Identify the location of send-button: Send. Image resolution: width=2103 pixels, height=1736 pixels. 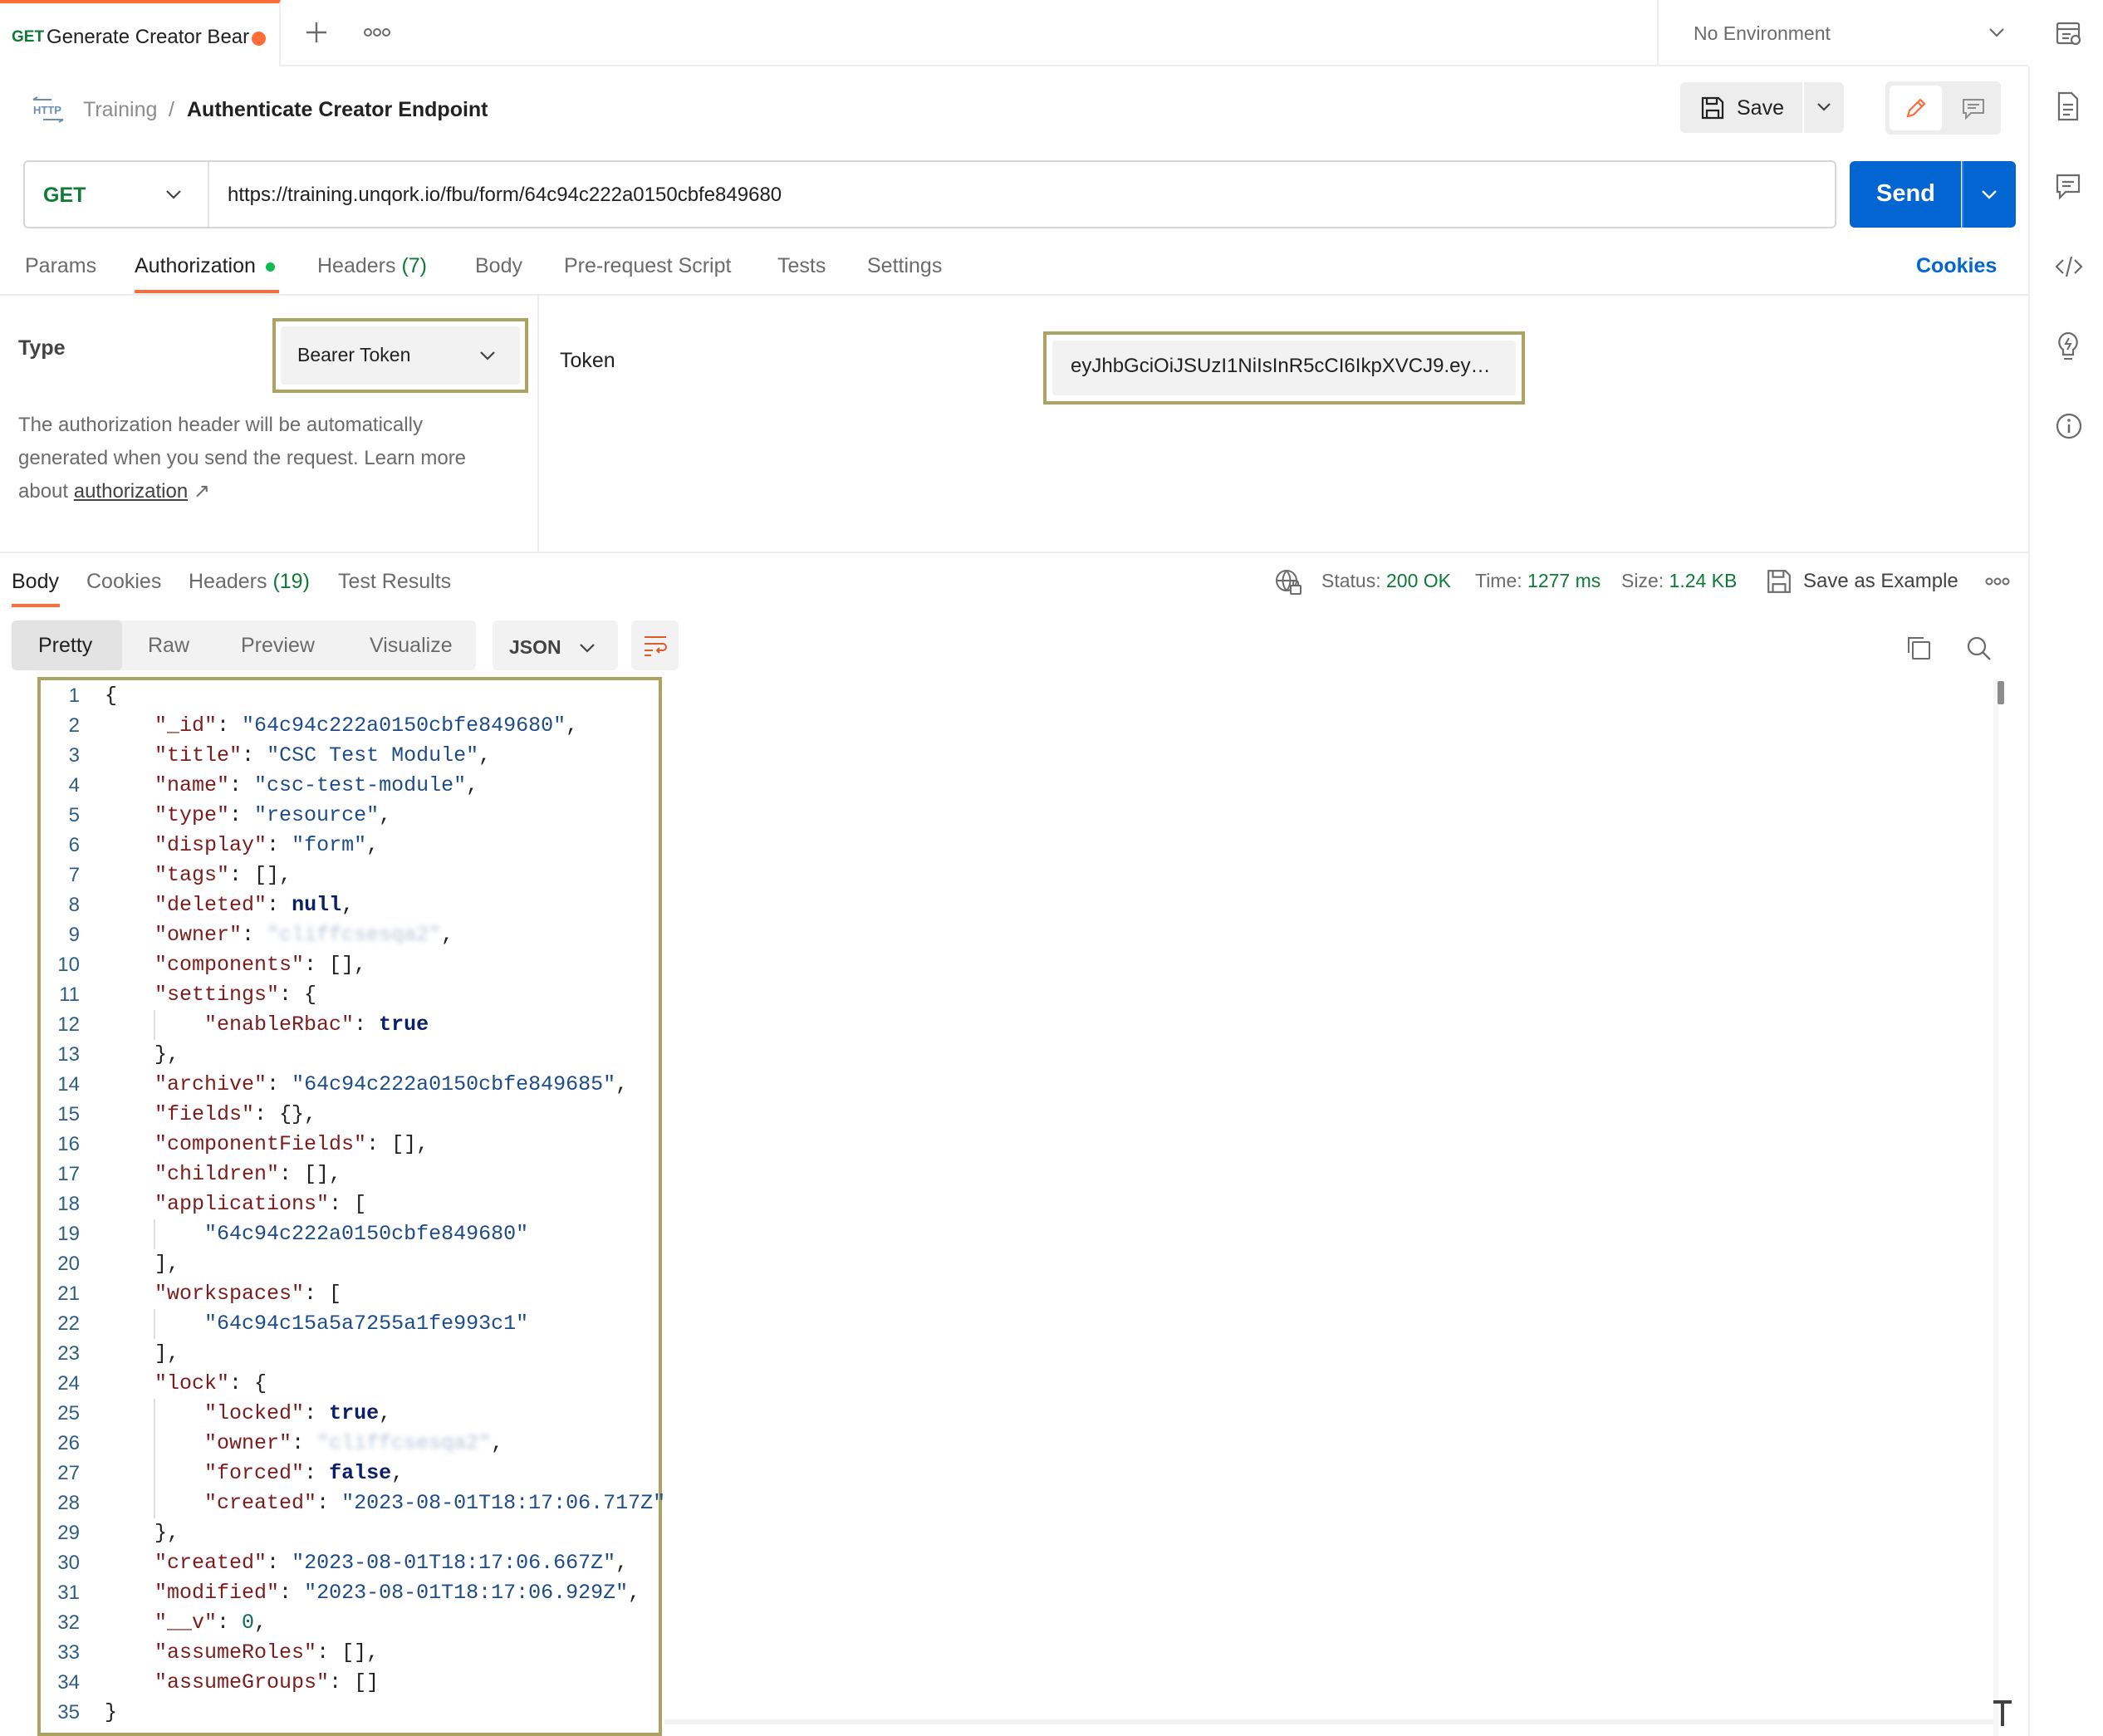
(1905, 194).